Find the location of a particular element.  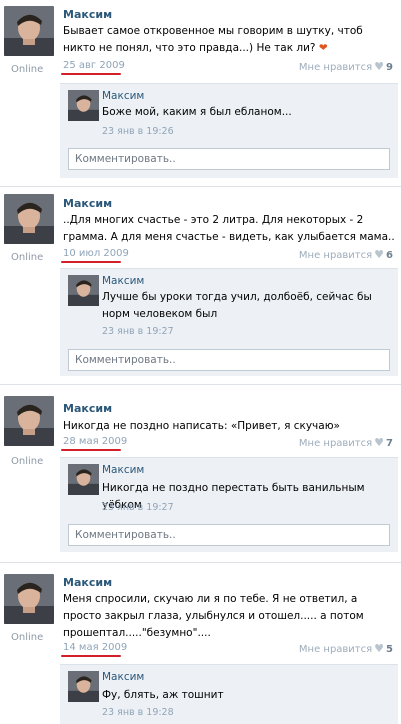

like-count: 6 is located at coordinates (389, 255).